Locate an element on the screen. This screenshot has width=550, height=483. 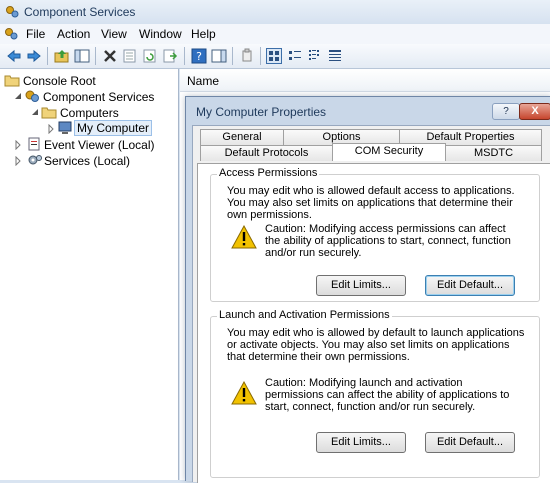
help-icon: ? is located at coordinates (199, 56).